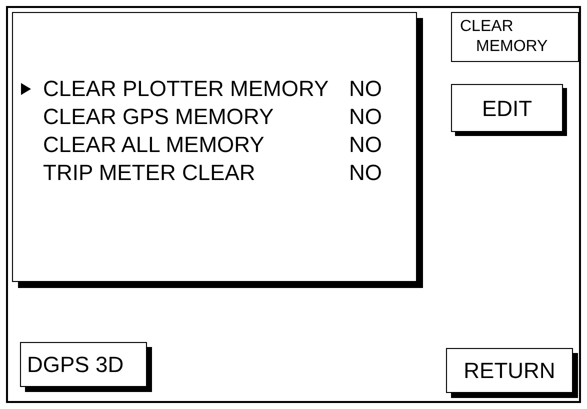 This screenshot has height=409, width=587. What do you see at coordinates (154, 145) in the screenshot?
I see `menu-item-label: CLEAR ALL MEMORY` at bounding box center [154, 145].